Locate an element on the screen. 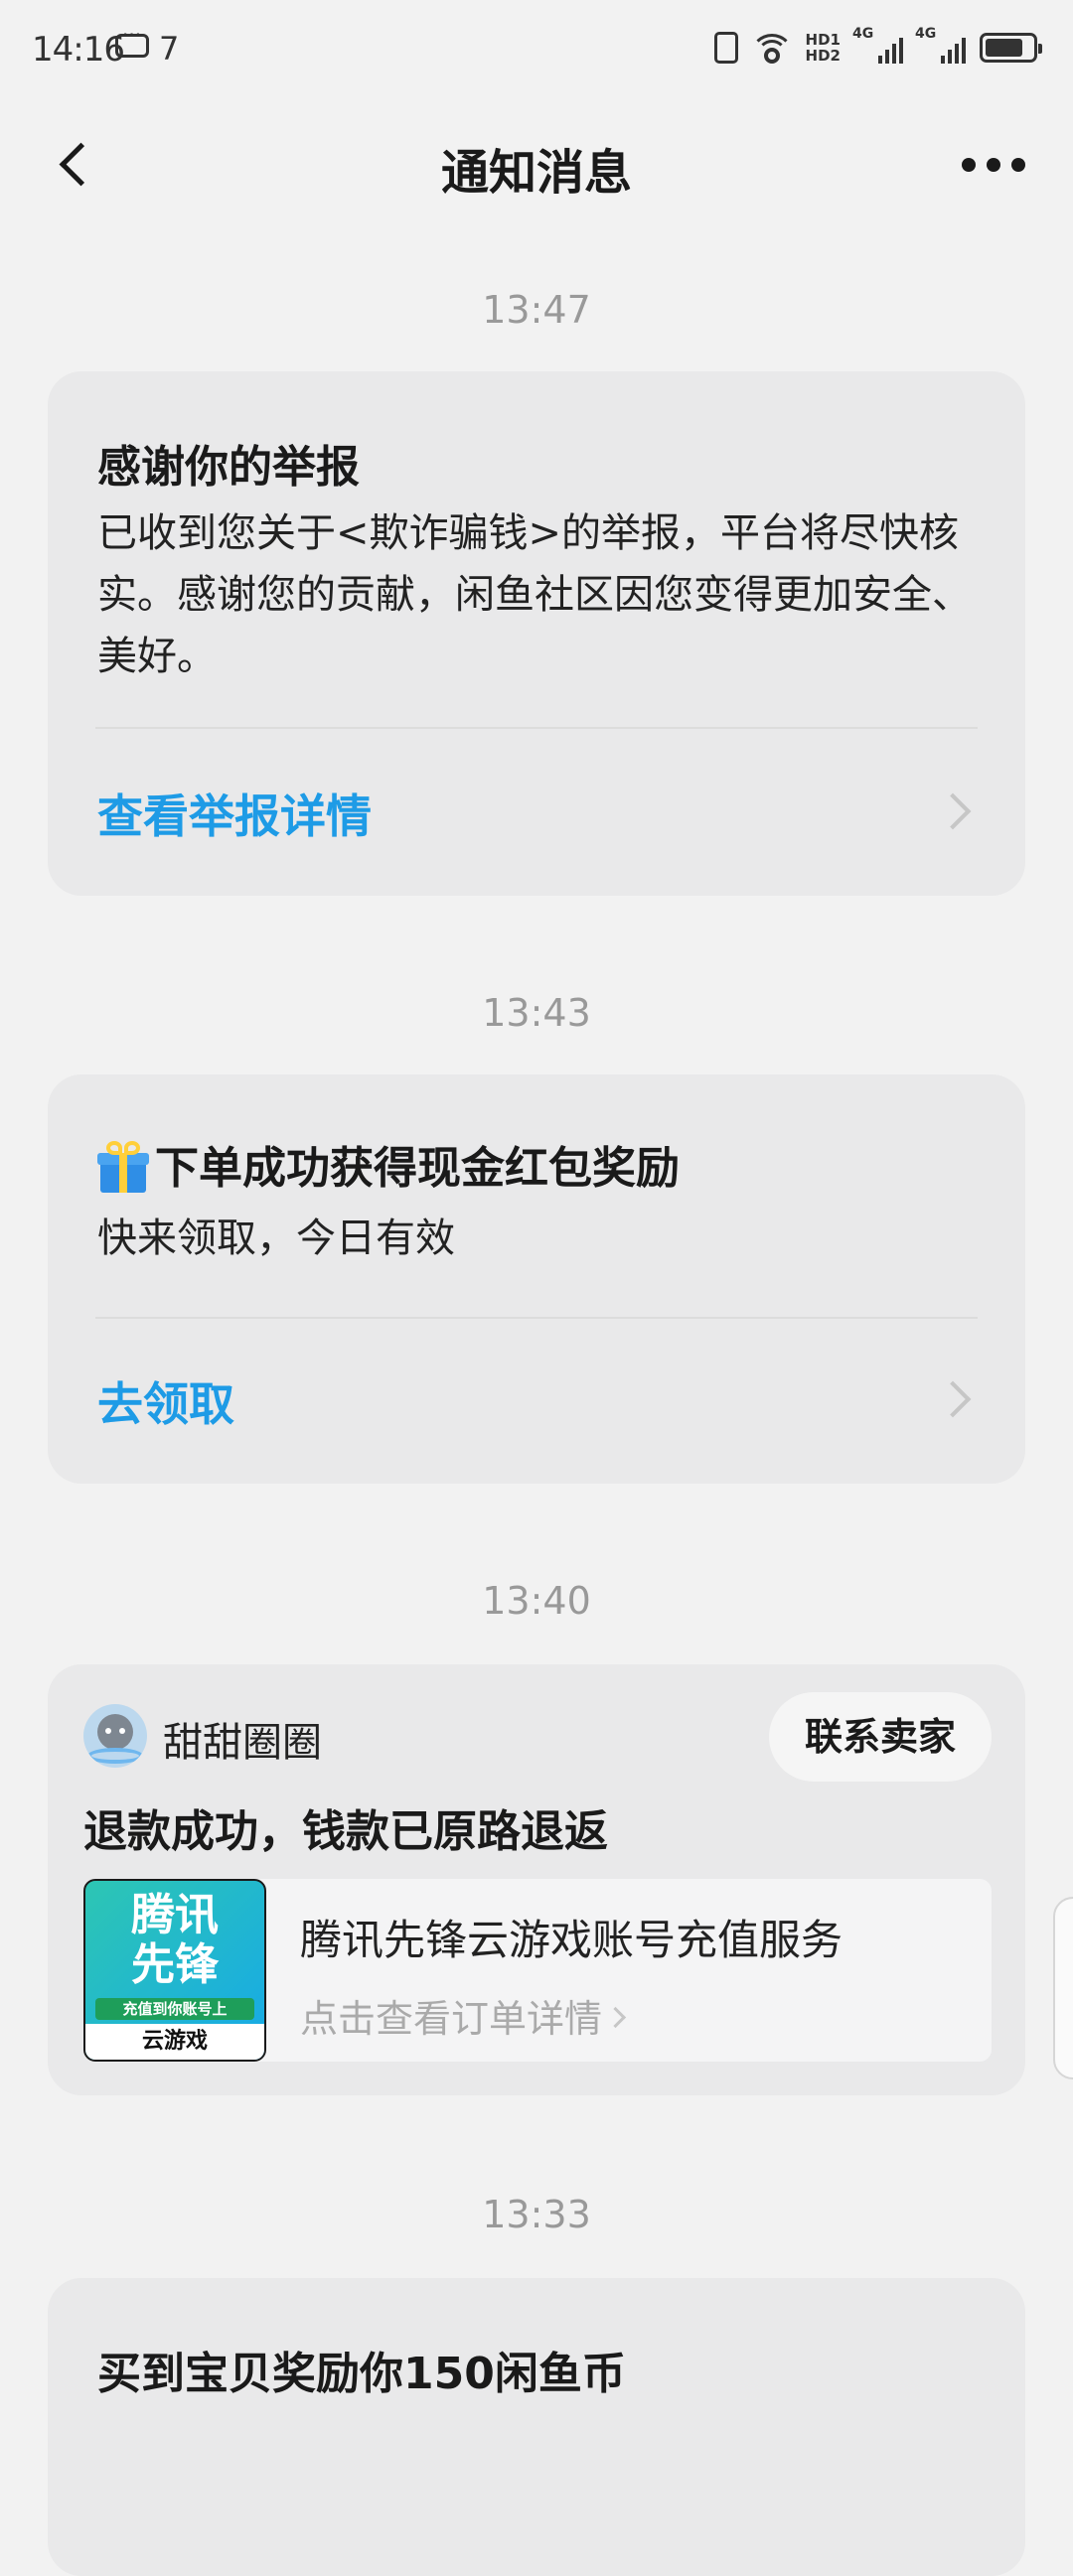  thumbnail-title: 腾讯先锋 is located at coordinates (175, 1940).